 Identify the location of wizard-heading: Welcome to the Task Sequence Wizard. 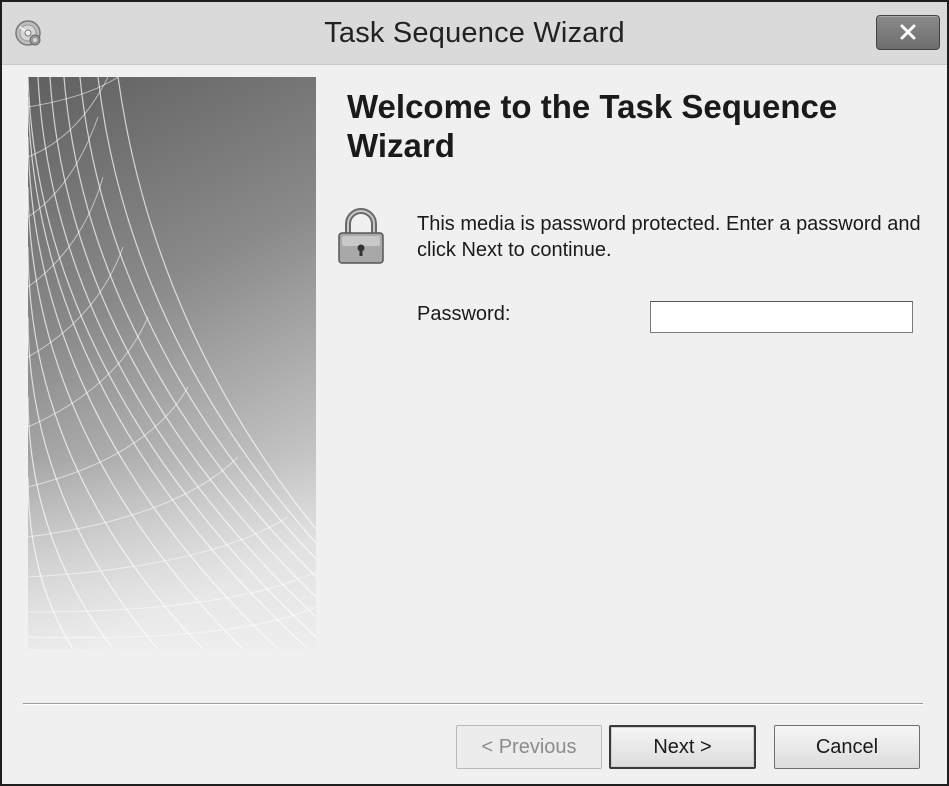
(592, 126).